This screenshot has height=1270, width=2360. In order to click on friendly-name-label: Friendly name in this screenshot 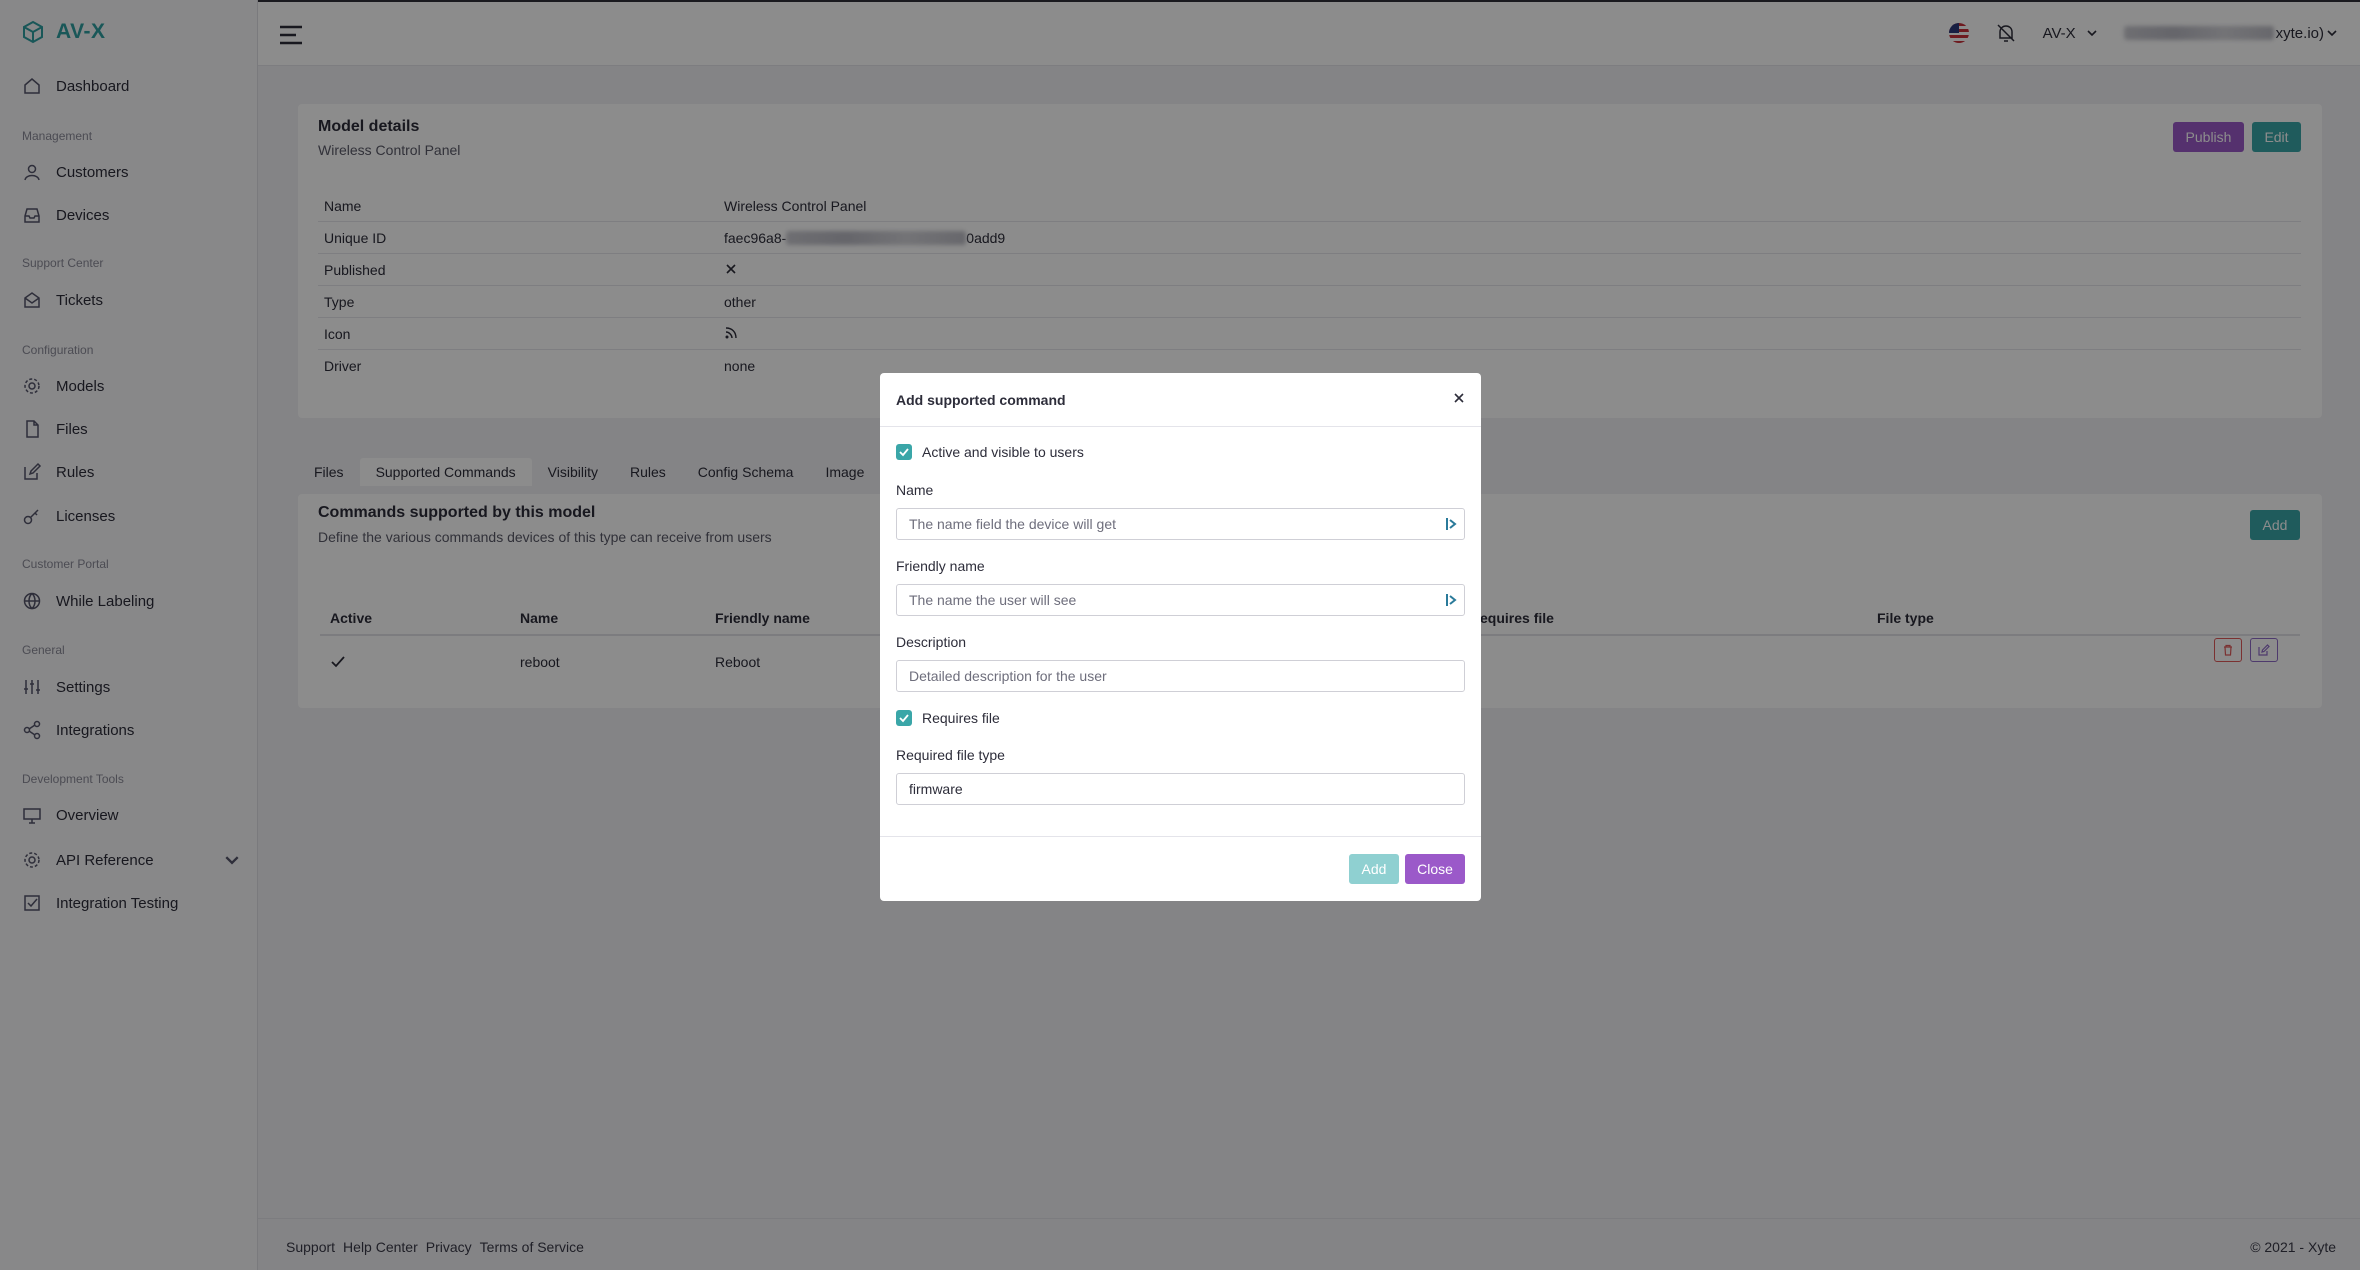, I will do `click(940, 566)`.